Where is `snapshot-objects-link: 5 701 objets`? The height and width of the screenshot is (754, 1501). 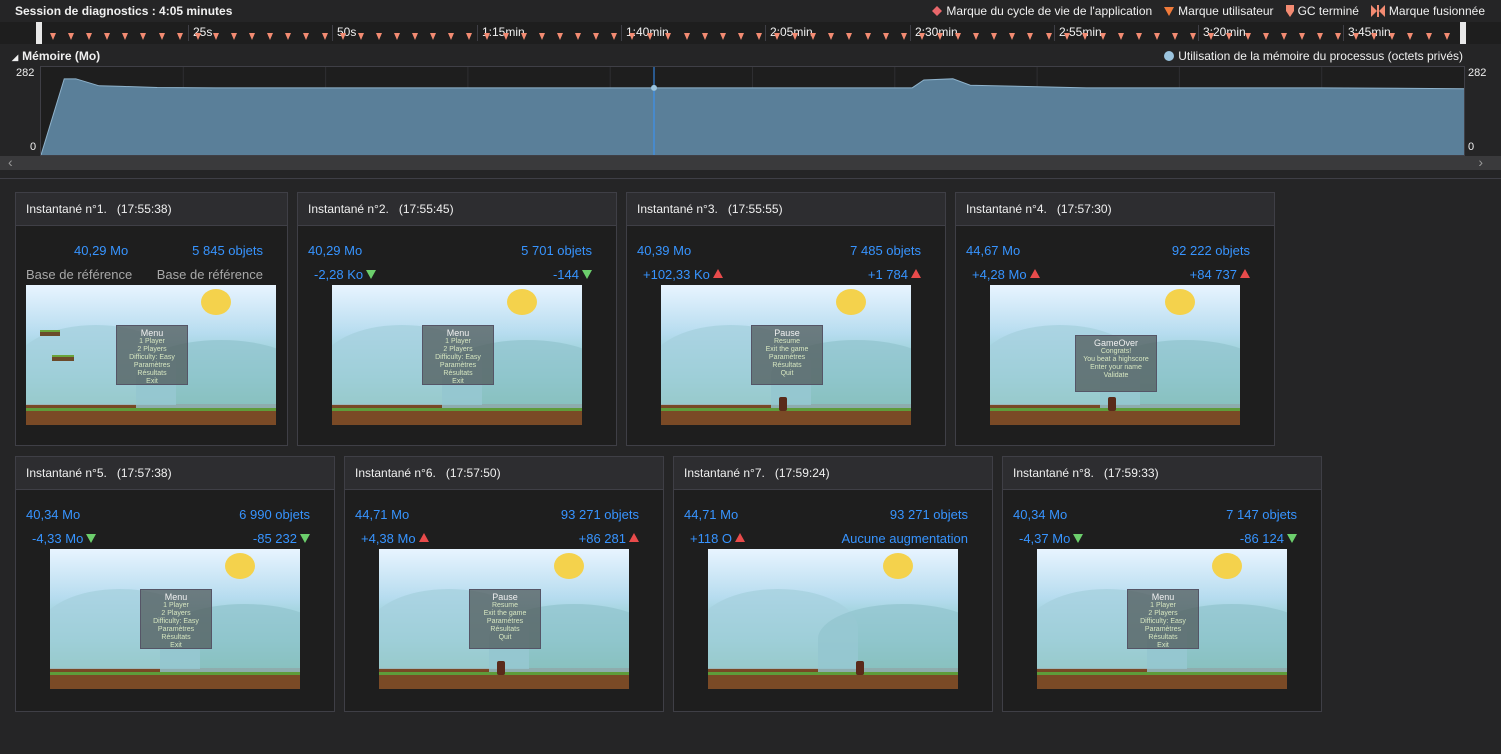
snapshot-objects-link: 5 701 objets is located at coordinates (556, 250).